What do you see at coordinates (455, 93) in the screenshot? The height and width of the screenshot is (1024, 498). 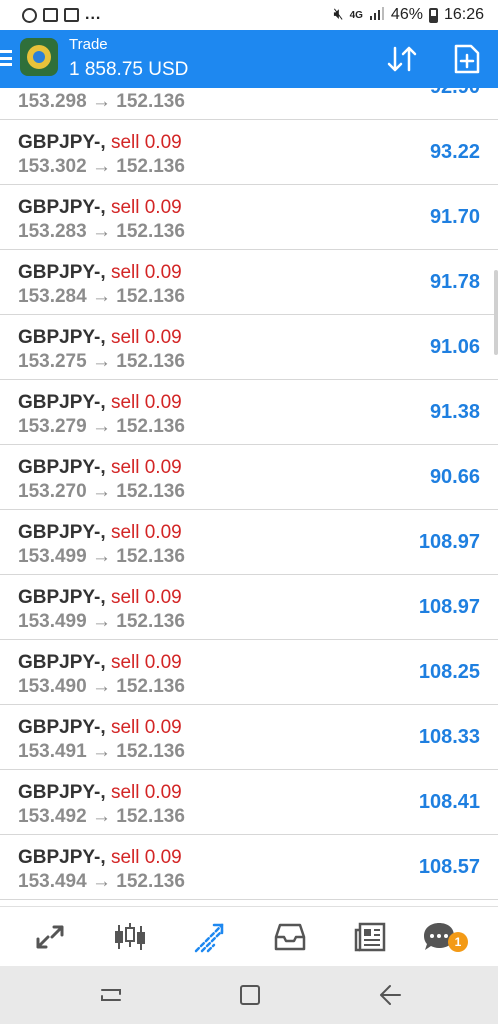 I see `order-profit: 92.90` at bounding box center [455, 93].